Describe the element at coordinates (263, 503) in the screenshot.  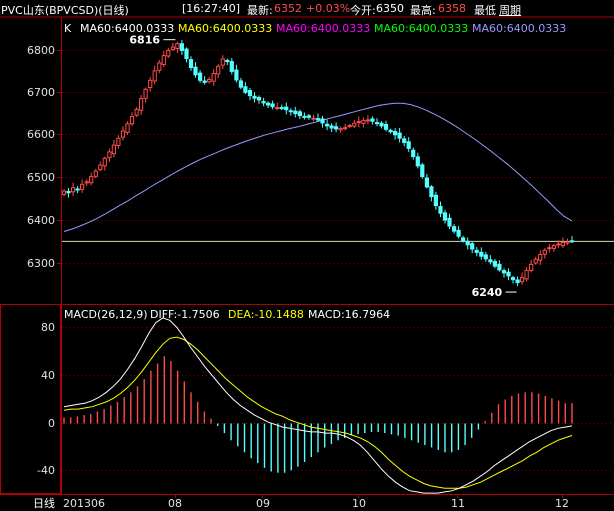
I see `time-label: 09` at that location.